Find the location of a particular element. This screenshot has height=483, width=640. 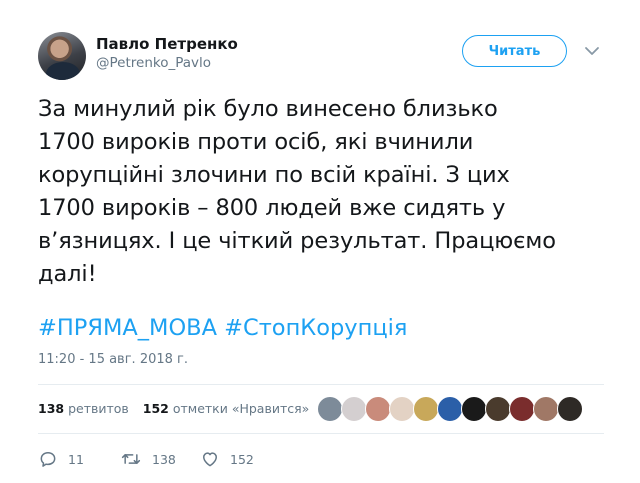

retweet-button: 138 is located at coordinates (148, 459).